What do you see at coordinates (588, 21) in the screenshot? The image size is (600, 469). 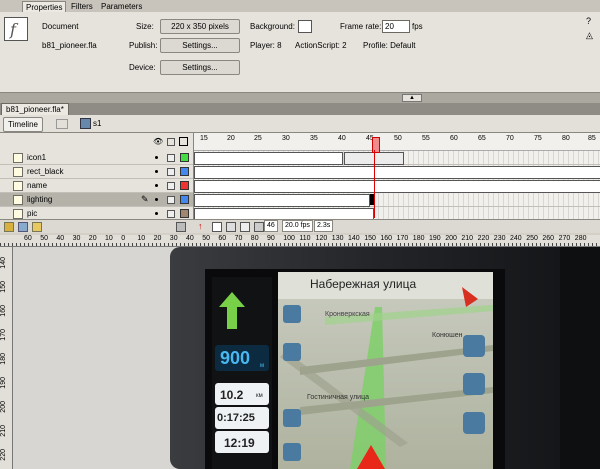 I see `help-icon: ?` at bounding box center [588, 21].